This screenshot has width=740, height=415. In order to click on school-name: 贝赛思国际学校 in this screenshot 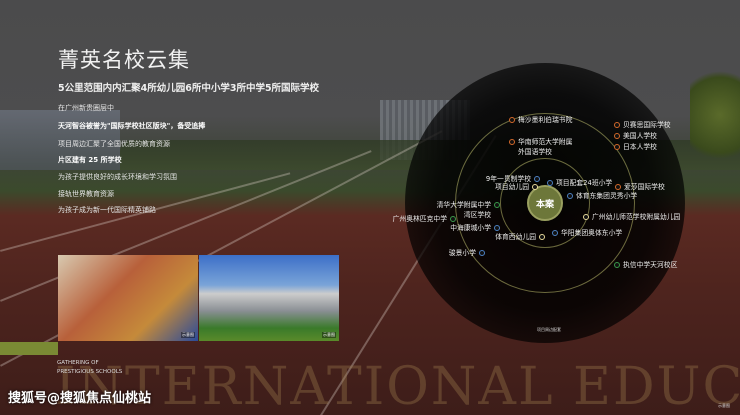, I will do `click(647, 125)`.